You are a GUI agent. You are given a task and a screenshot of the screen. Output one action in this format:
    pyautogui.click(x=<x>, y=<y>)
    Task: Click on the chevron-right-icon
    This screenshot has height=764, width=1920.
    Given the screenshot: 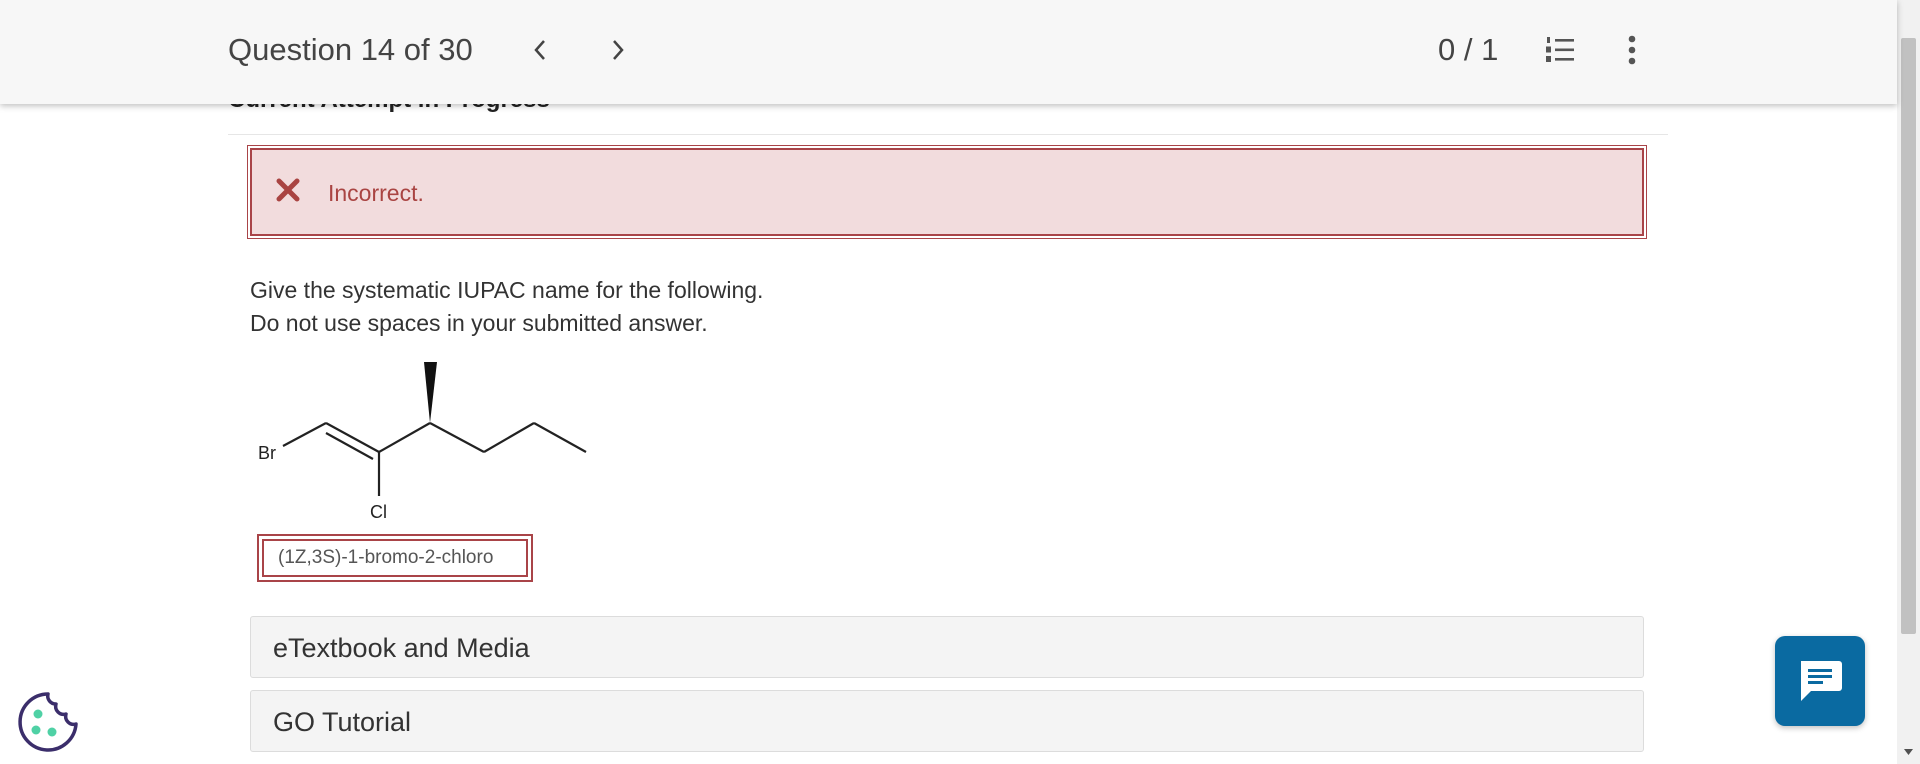 What is the action you would take?
    pyautogui.click(x=618, y=50)
    